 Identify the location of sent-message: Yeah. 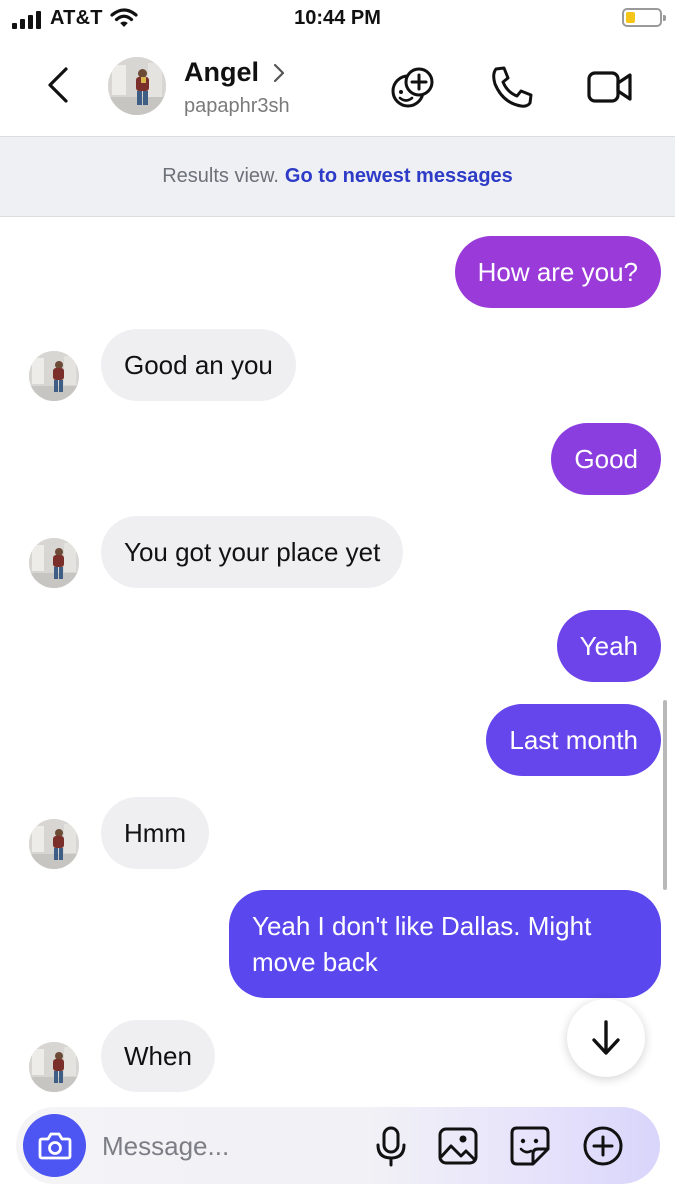
(608, 646).